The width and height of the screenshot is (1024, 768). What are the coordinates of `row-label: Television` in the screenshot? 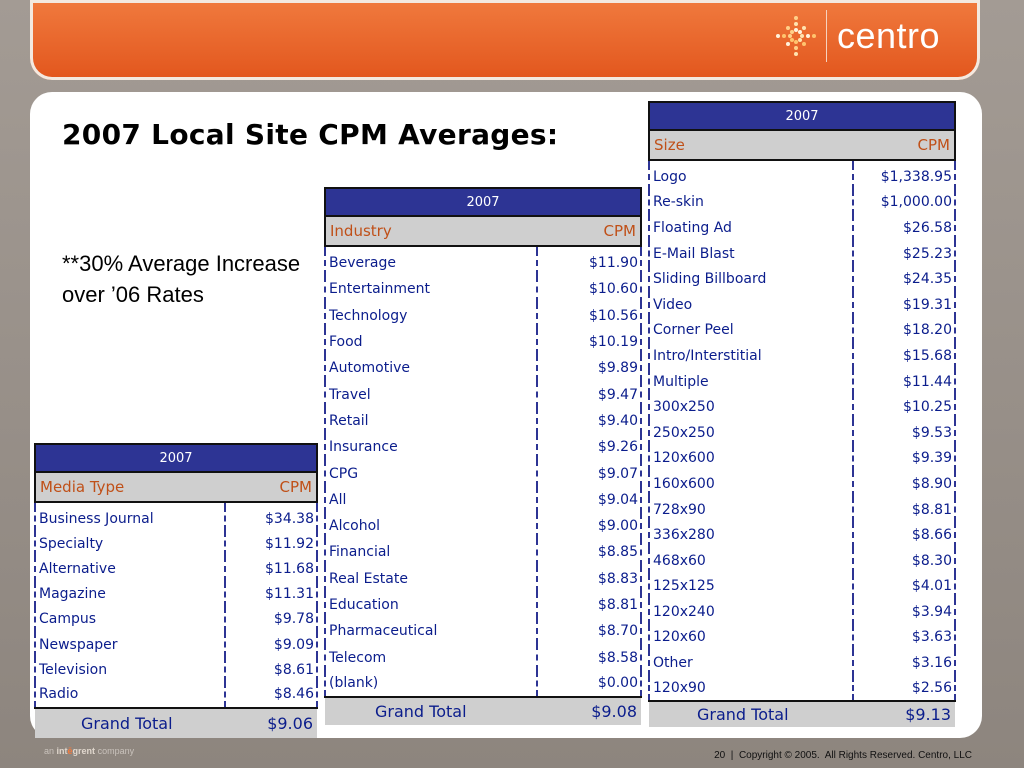 It's located at (130, 670).